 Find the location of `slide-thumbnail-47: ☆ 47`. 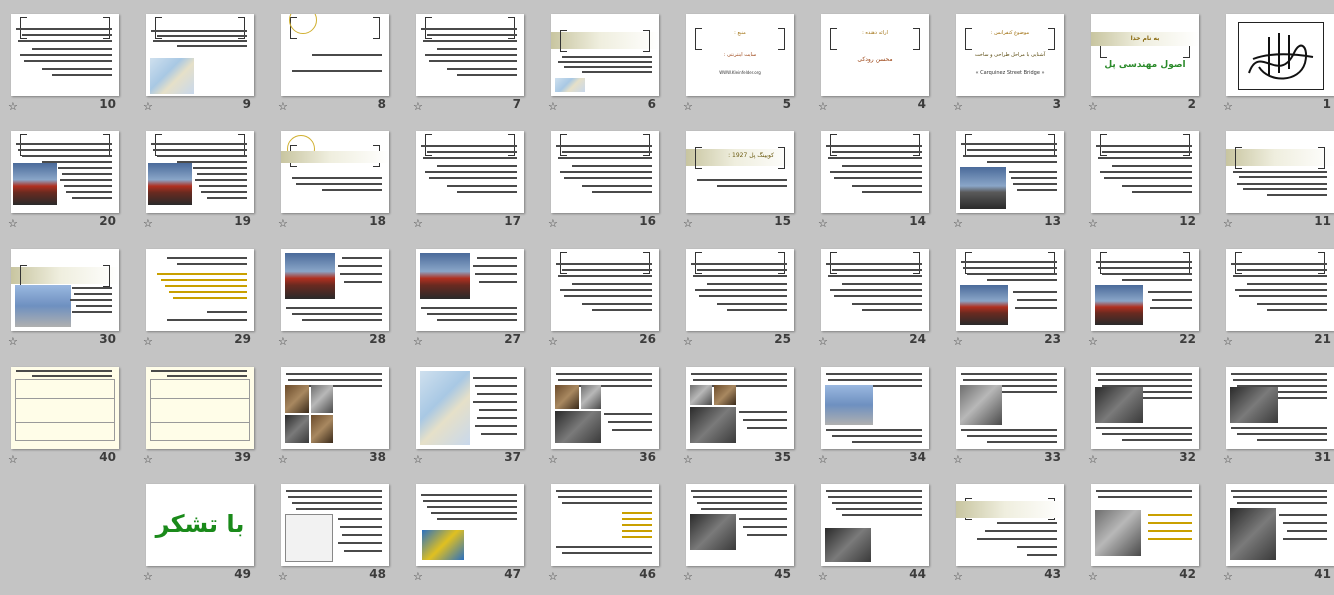

slide-thumbnail-47: ☆ 47 is located at coordinates (477, 536).